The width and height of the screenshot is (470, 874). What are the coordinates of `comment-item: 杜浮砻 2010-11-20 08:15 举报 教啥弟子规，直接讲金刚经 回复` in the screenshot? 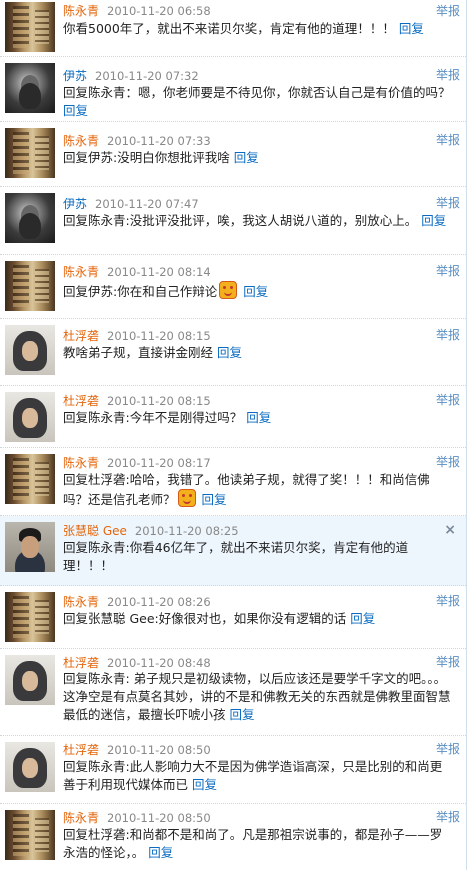 It's located at (233, 352).